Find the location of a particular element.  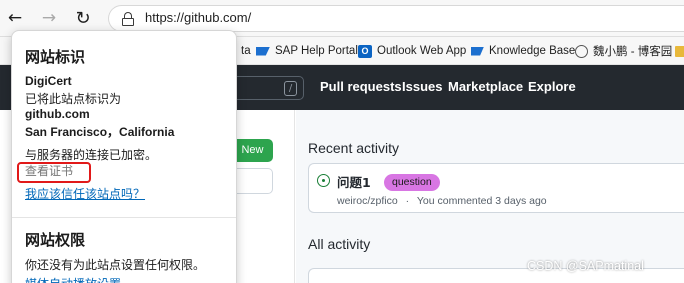

nav-pull-requests: Pull requests is located at coordinates (361, 86).